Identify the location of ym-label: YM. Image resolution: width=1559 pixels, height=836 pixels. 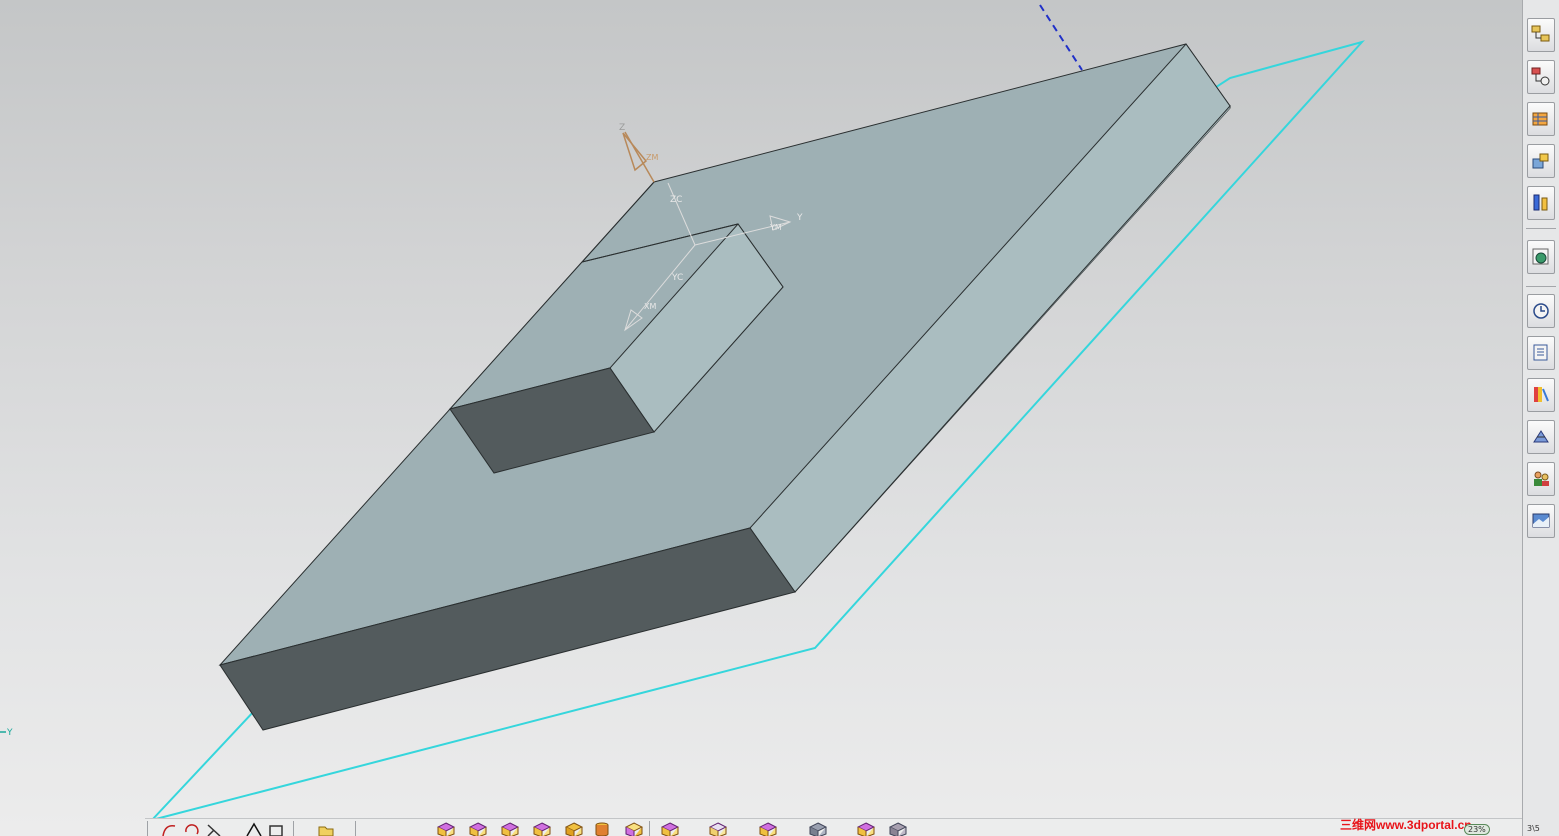
(775, 227).